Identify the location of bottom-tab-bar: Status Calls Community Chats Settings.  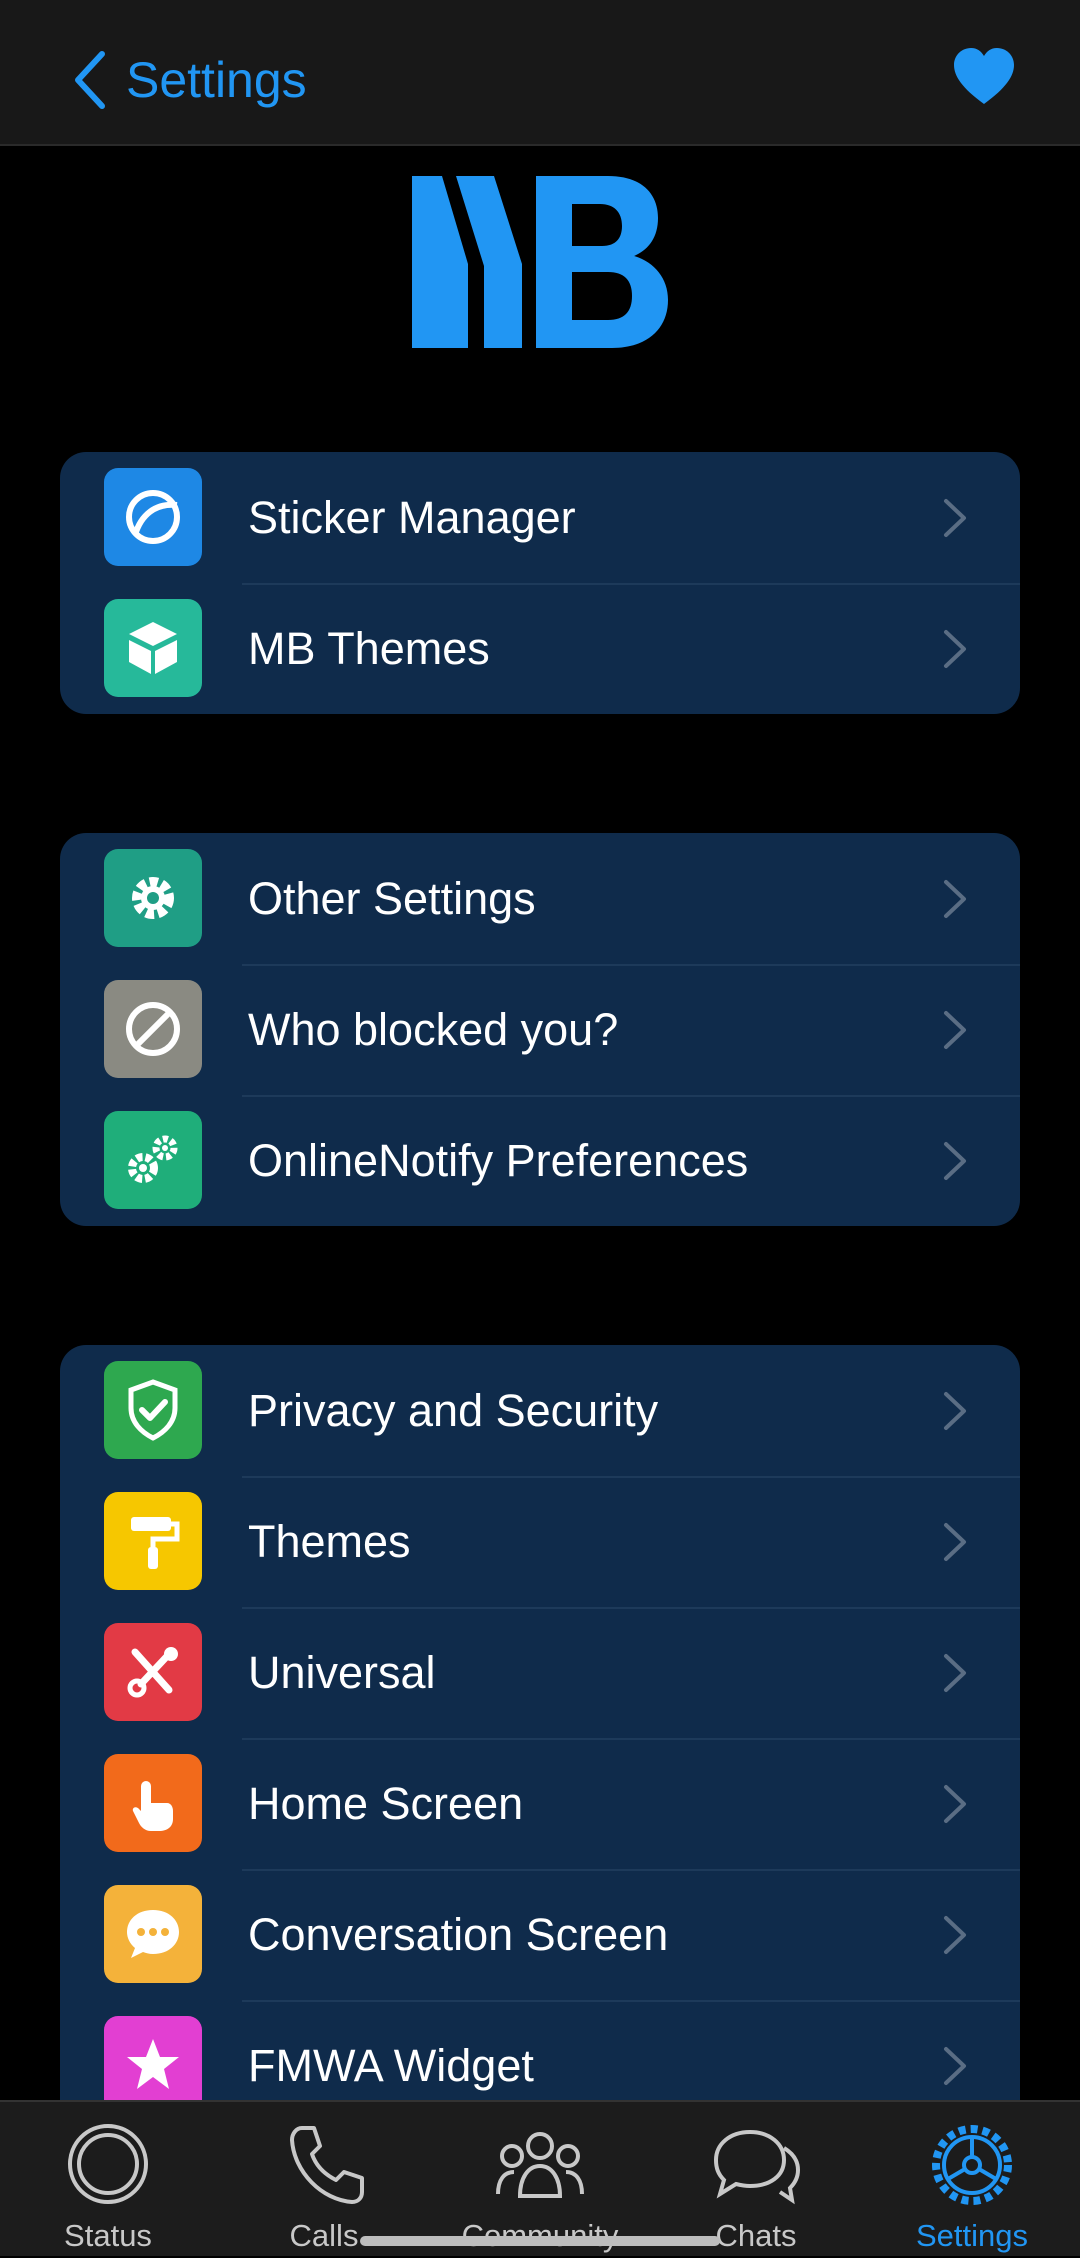
(540, 2178).